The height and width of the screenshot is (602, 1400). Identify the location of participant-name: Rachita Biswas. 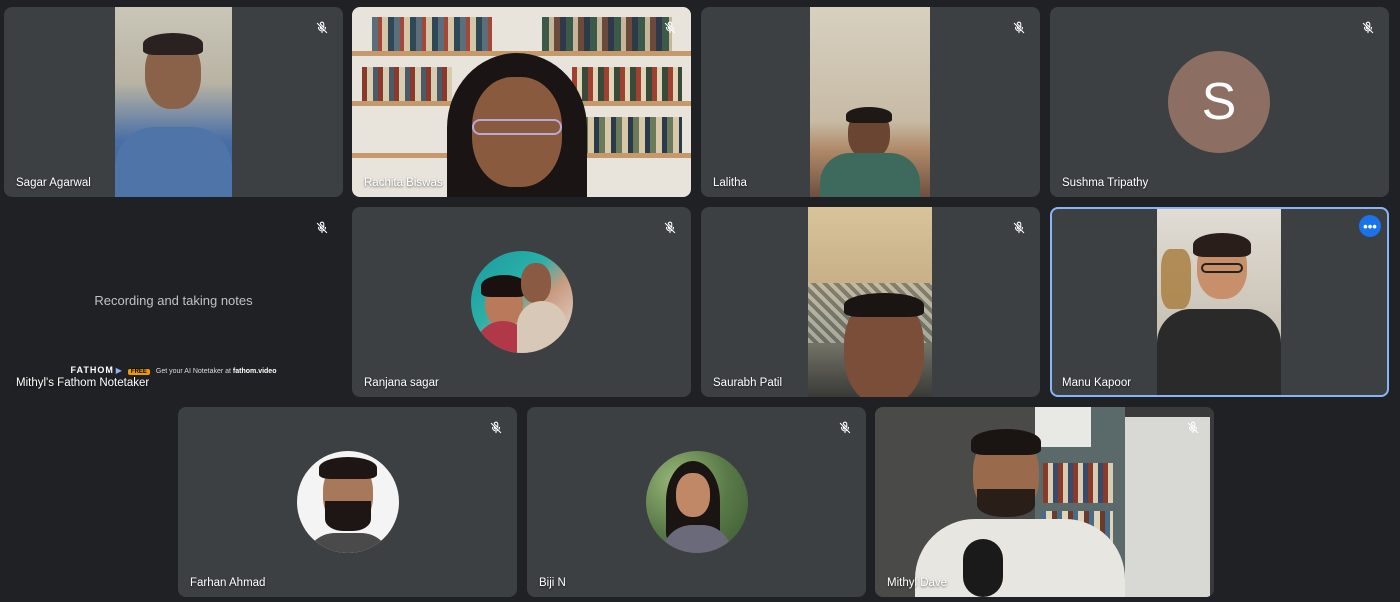
(403, 183).